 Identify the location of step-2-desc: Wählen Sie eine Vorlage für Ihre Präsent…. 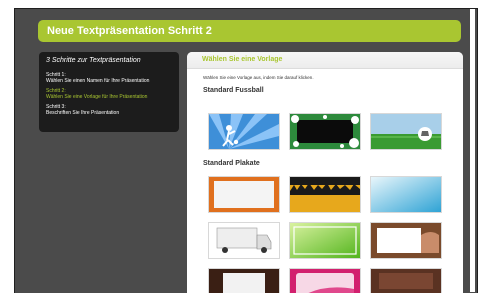
(97, 97).